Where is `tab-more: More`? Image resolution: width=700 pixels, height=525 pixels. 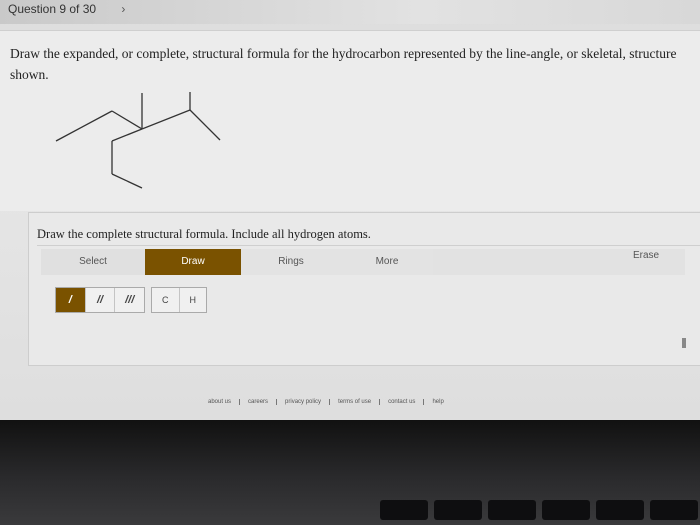
tab-more: More is located at coordinates (387, 262).